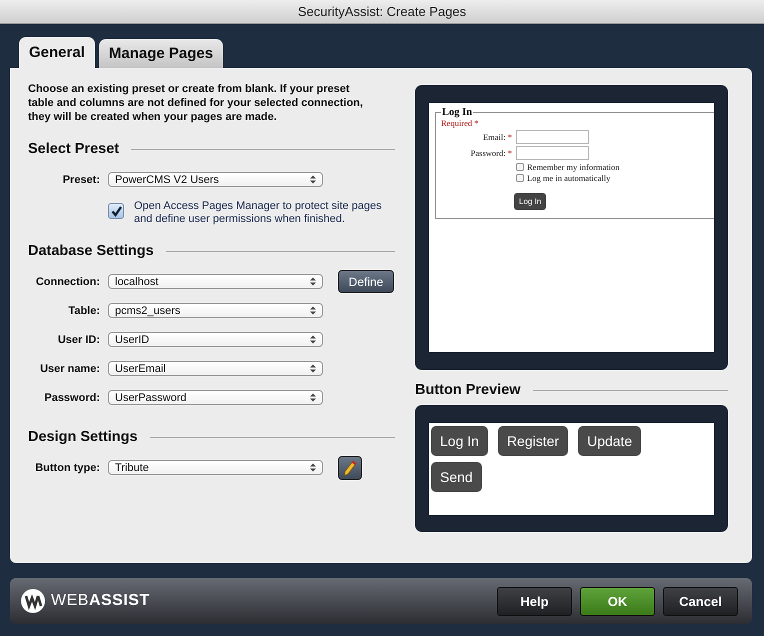 Image resolution: width=764 pixels, height=636 pixels. I want to click on select-field: UserEmail, so click(215, 368).